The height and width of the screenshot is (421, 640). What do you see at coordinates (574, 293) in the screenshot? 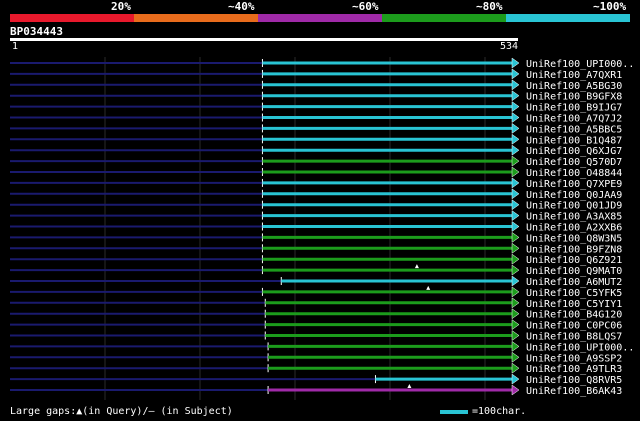
I see `hit-label: UniRef100_C5YFK5` at bounding box center [574, 293].